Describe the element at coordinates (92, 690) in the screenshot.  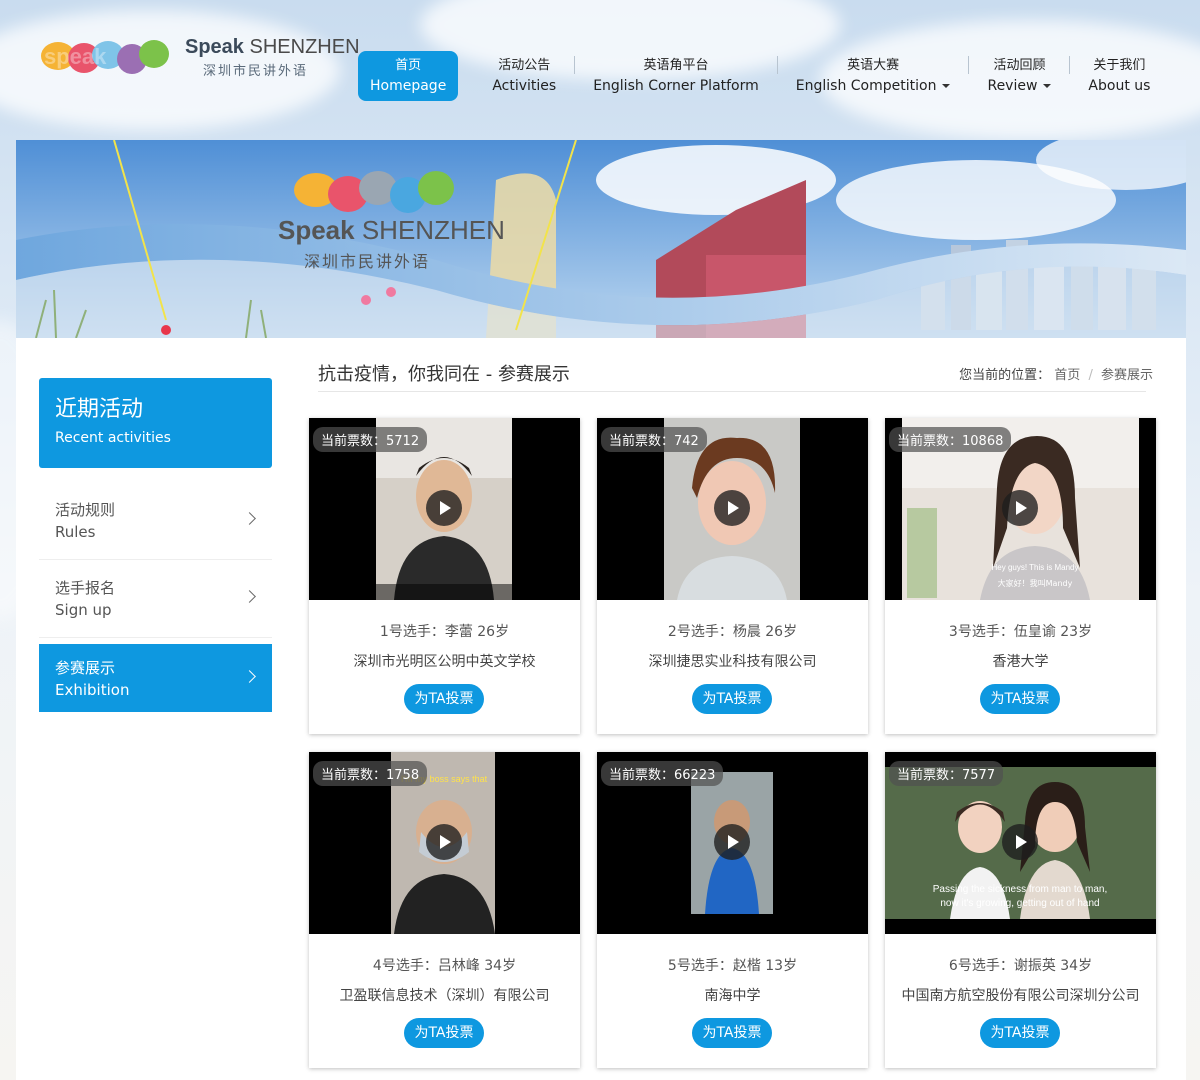
I see `sidebar-item-label-en: Exhibition` at that location.